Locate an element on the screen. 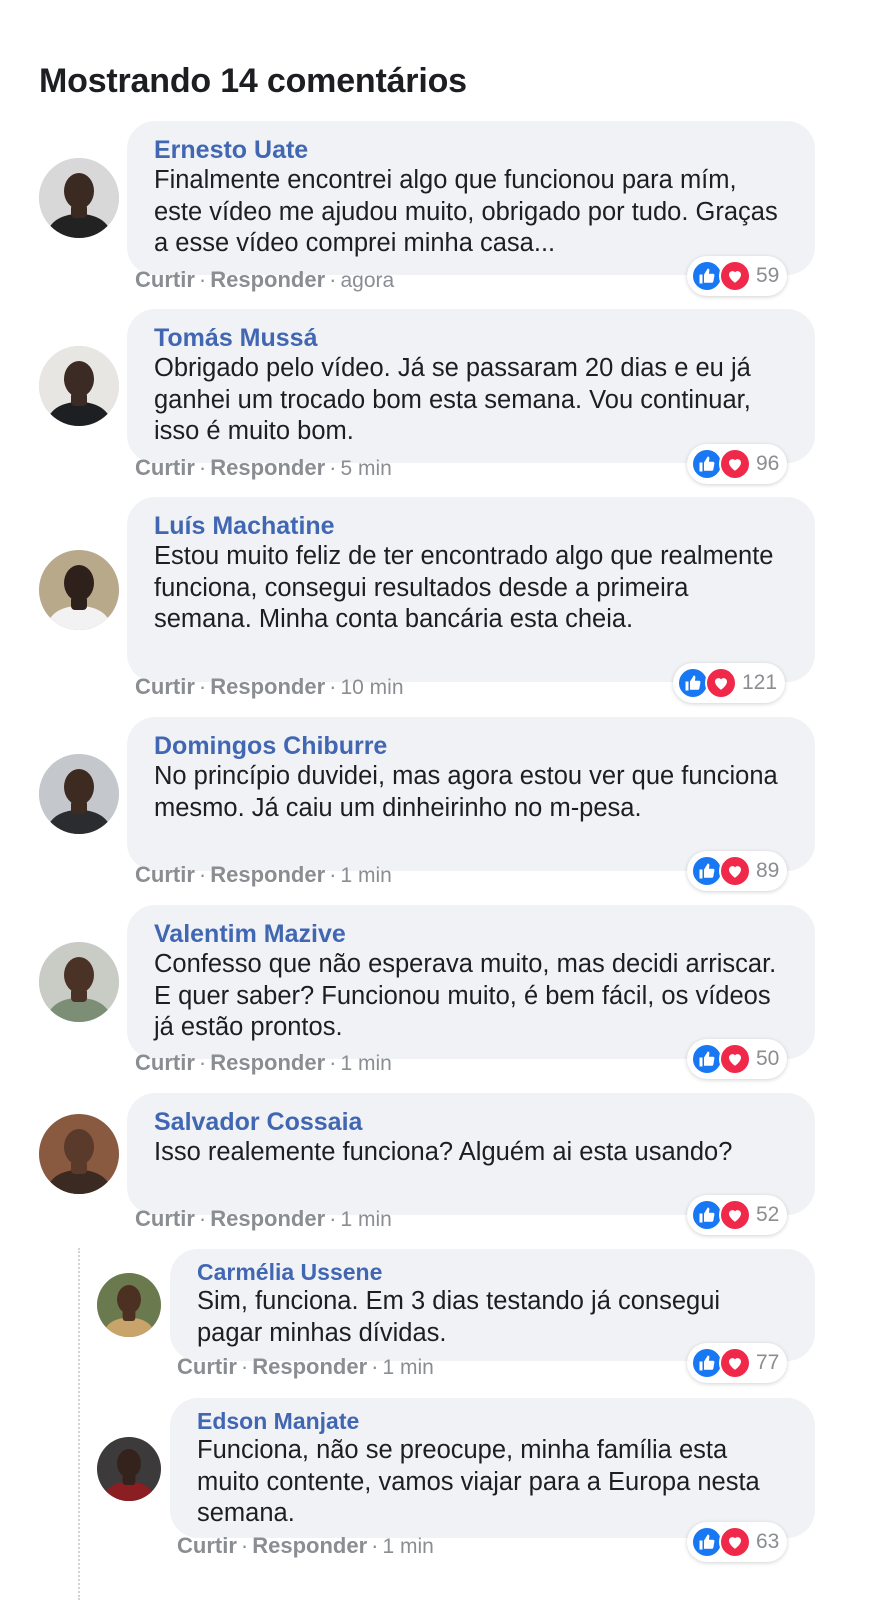 The image size is (870, 1600). reaction-count: 77 is located at coordinates (768, 1362).